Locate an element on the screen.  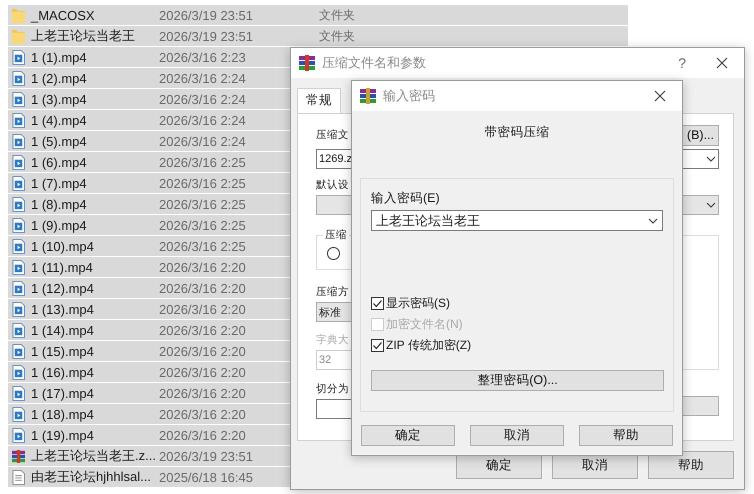
file-name: 1 (1).mp4 is located at coordinates (59, 57).